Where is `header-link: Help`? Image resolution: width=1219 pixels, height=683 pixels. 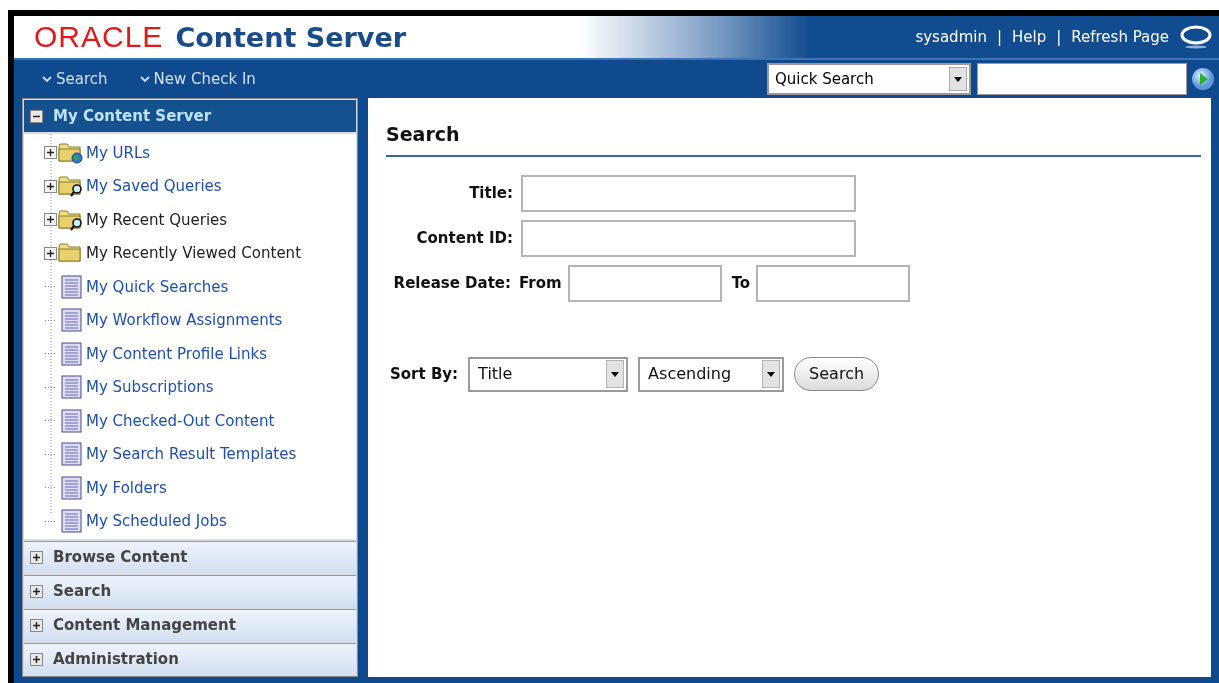
header-link: Help is located at coordinates (1029, 37).